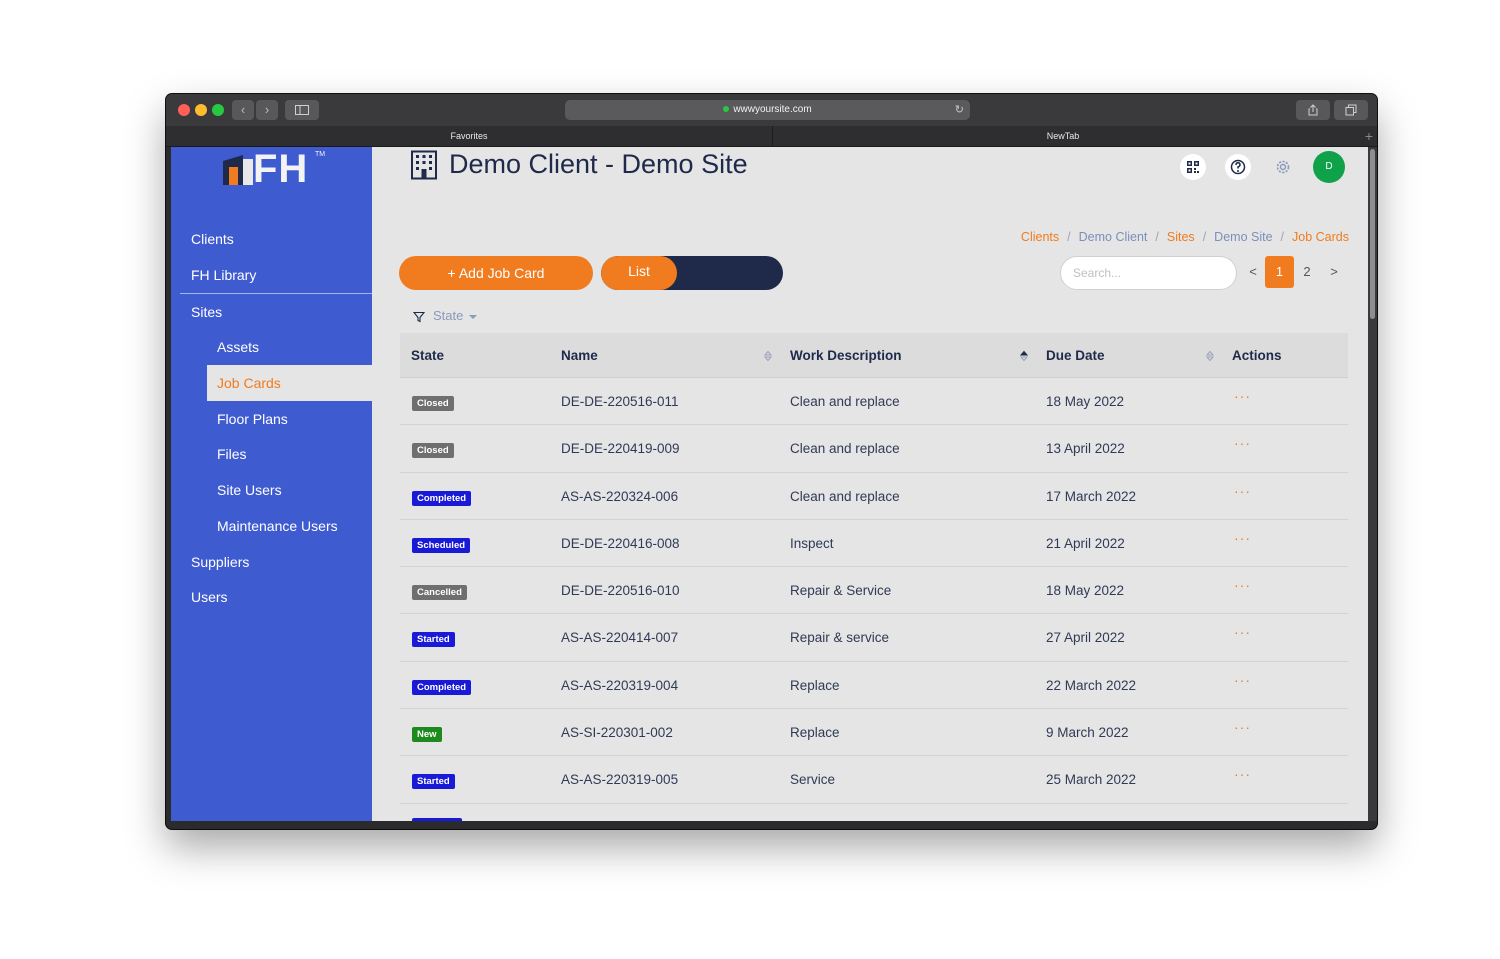 The image size is (1500, 959). I want to click on tab-favorites: Favorites, so click(469, 136).